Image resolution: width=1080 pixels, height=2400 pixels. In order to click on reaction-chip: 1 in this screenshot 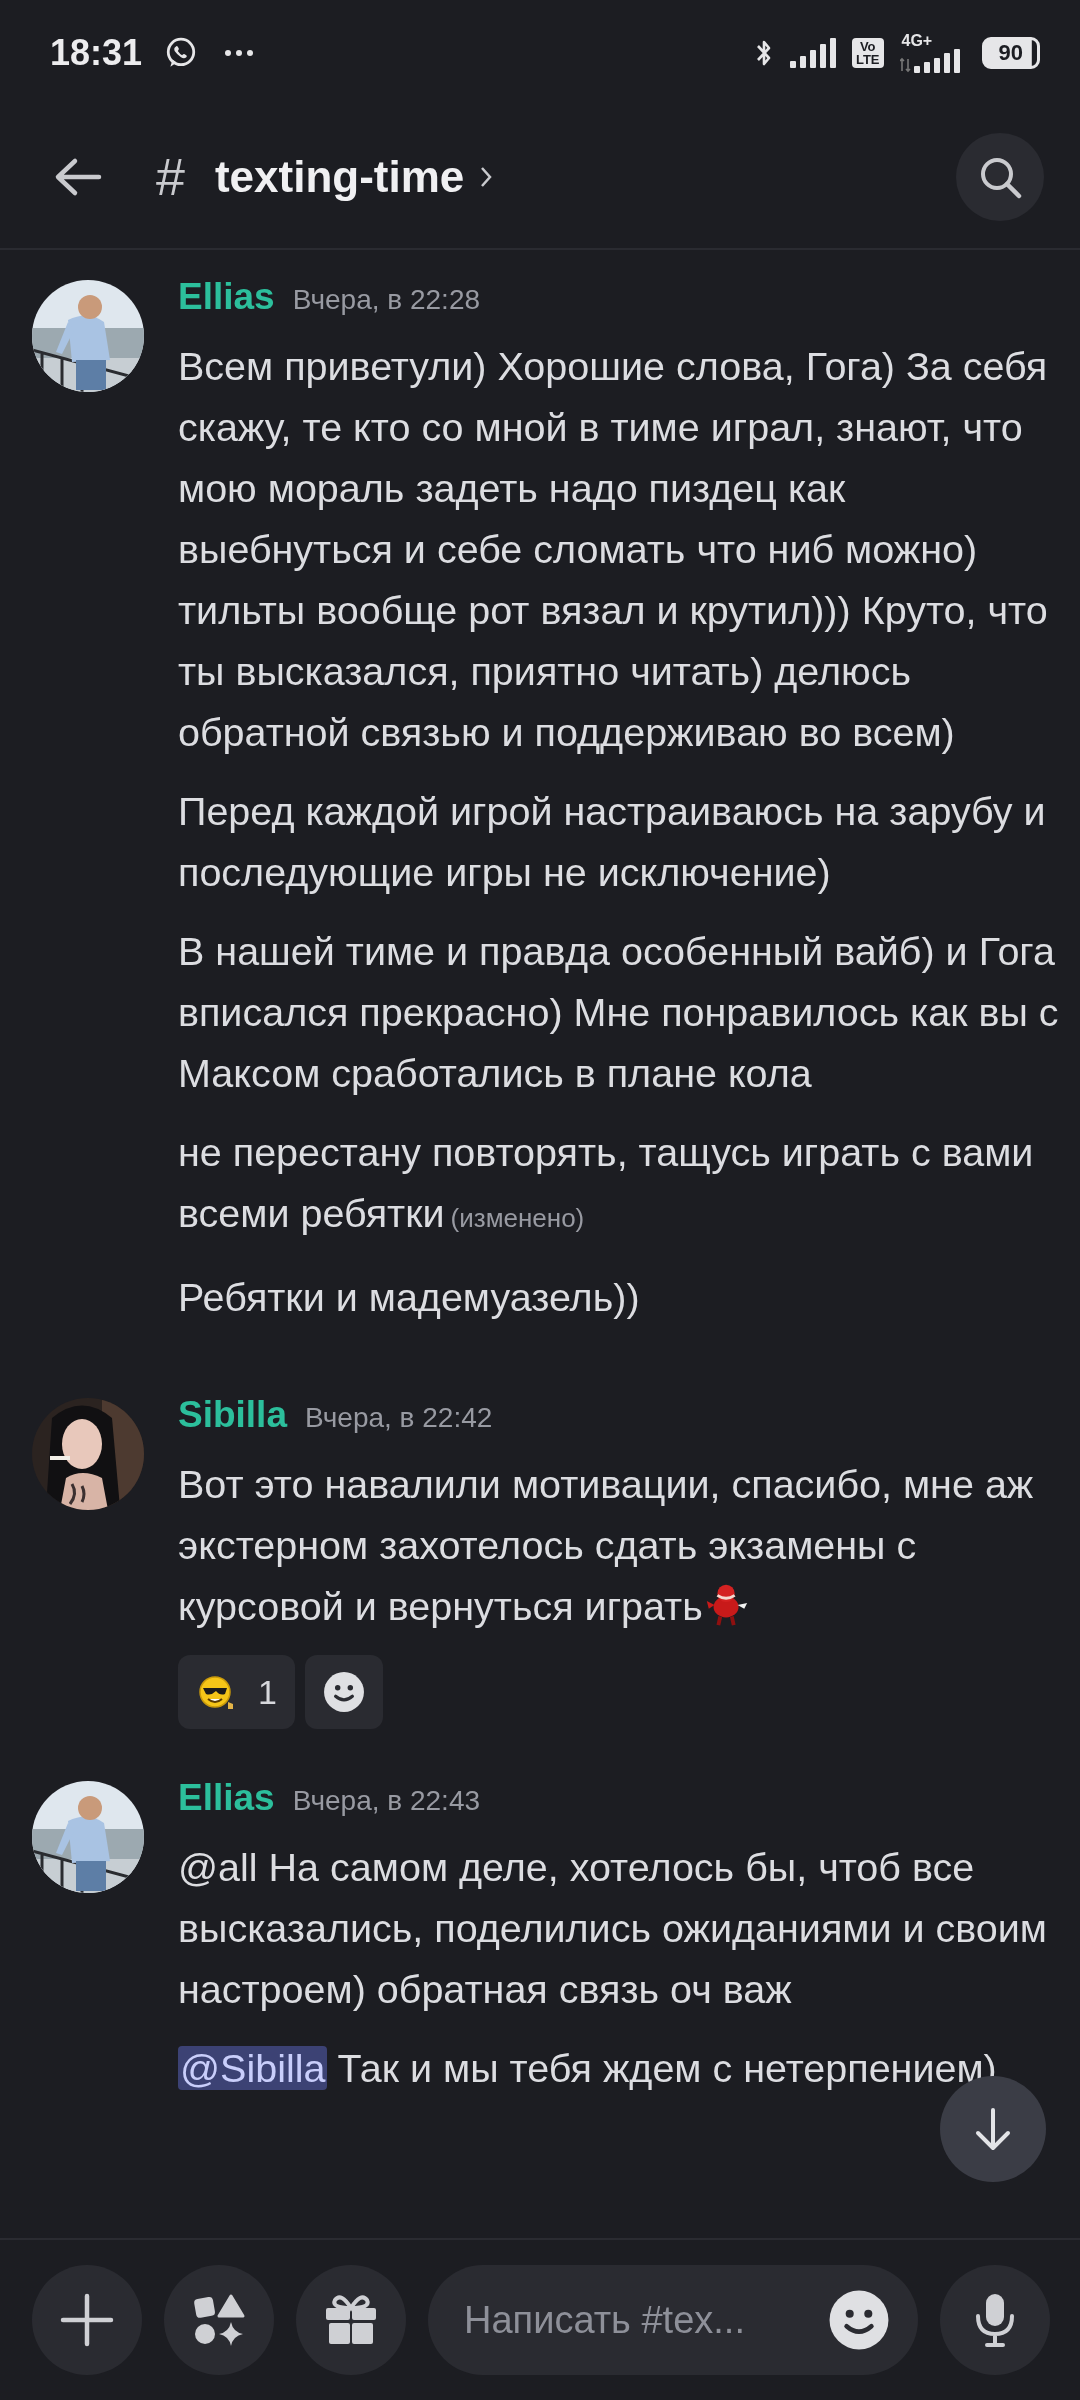, I will do `click(236, 1692)`.